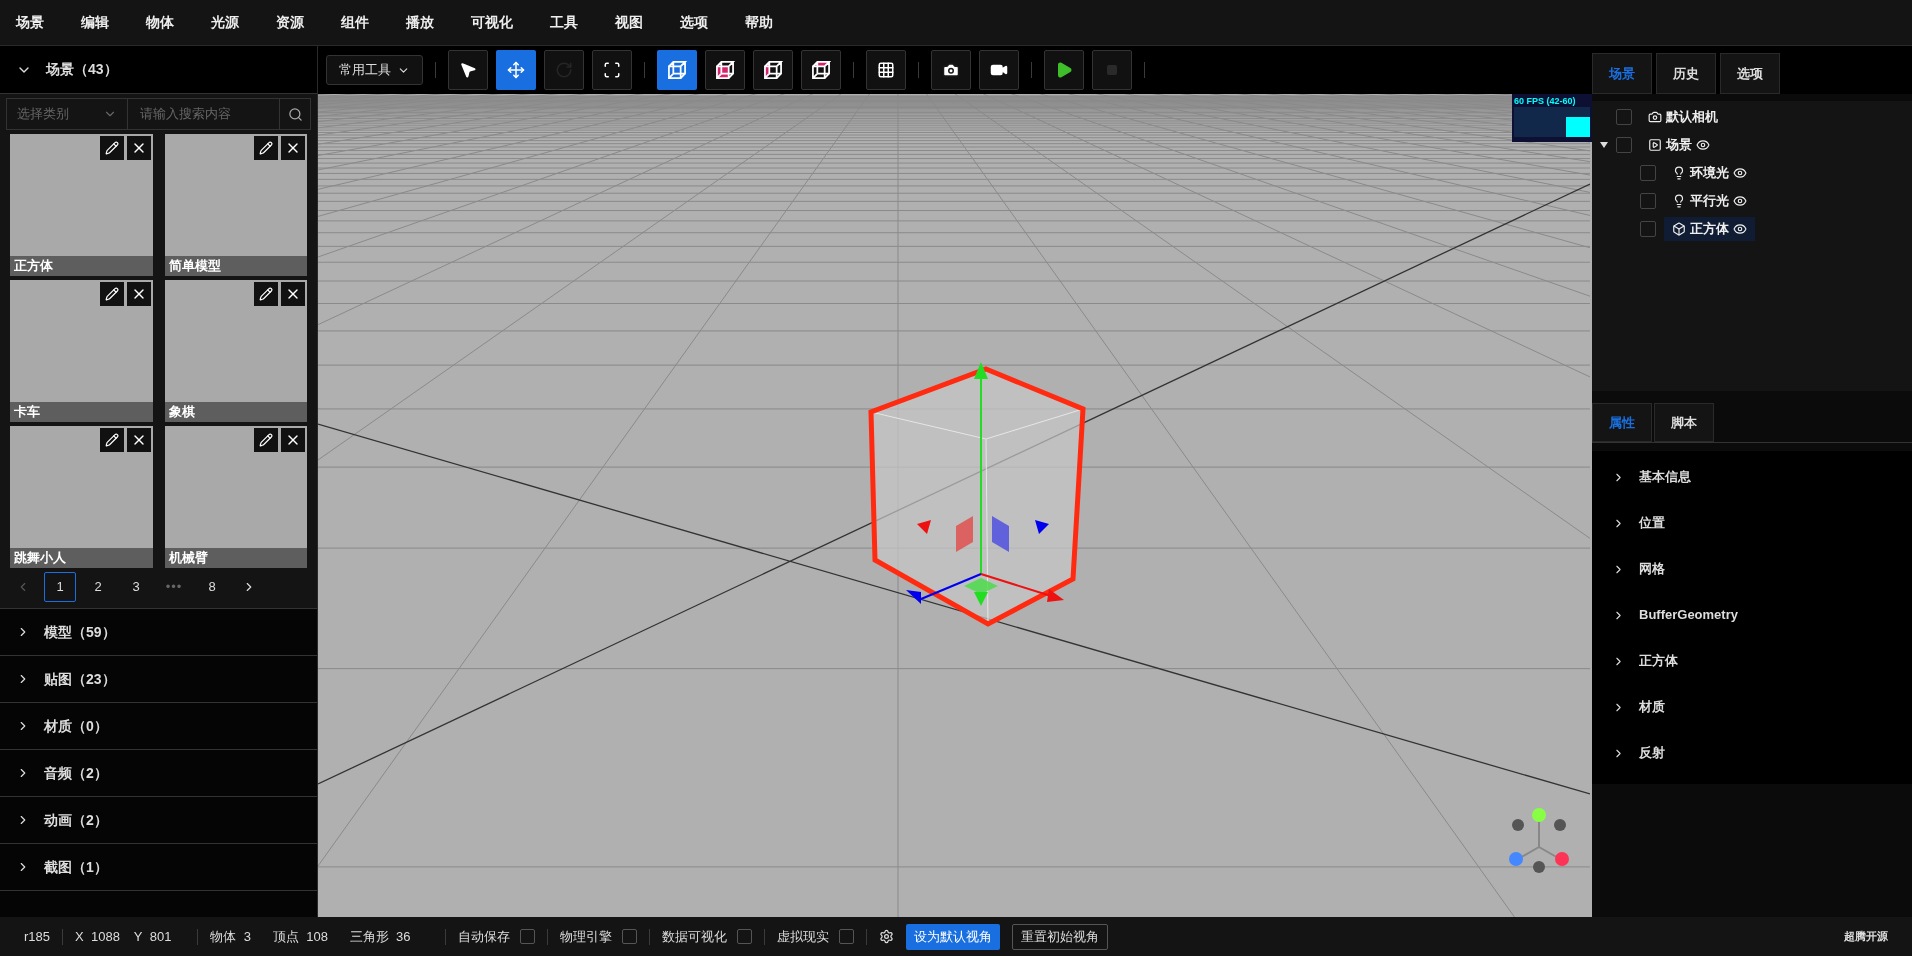 The image size is (1912, 956). I want to click on page-button: 1, so click(60, 587).